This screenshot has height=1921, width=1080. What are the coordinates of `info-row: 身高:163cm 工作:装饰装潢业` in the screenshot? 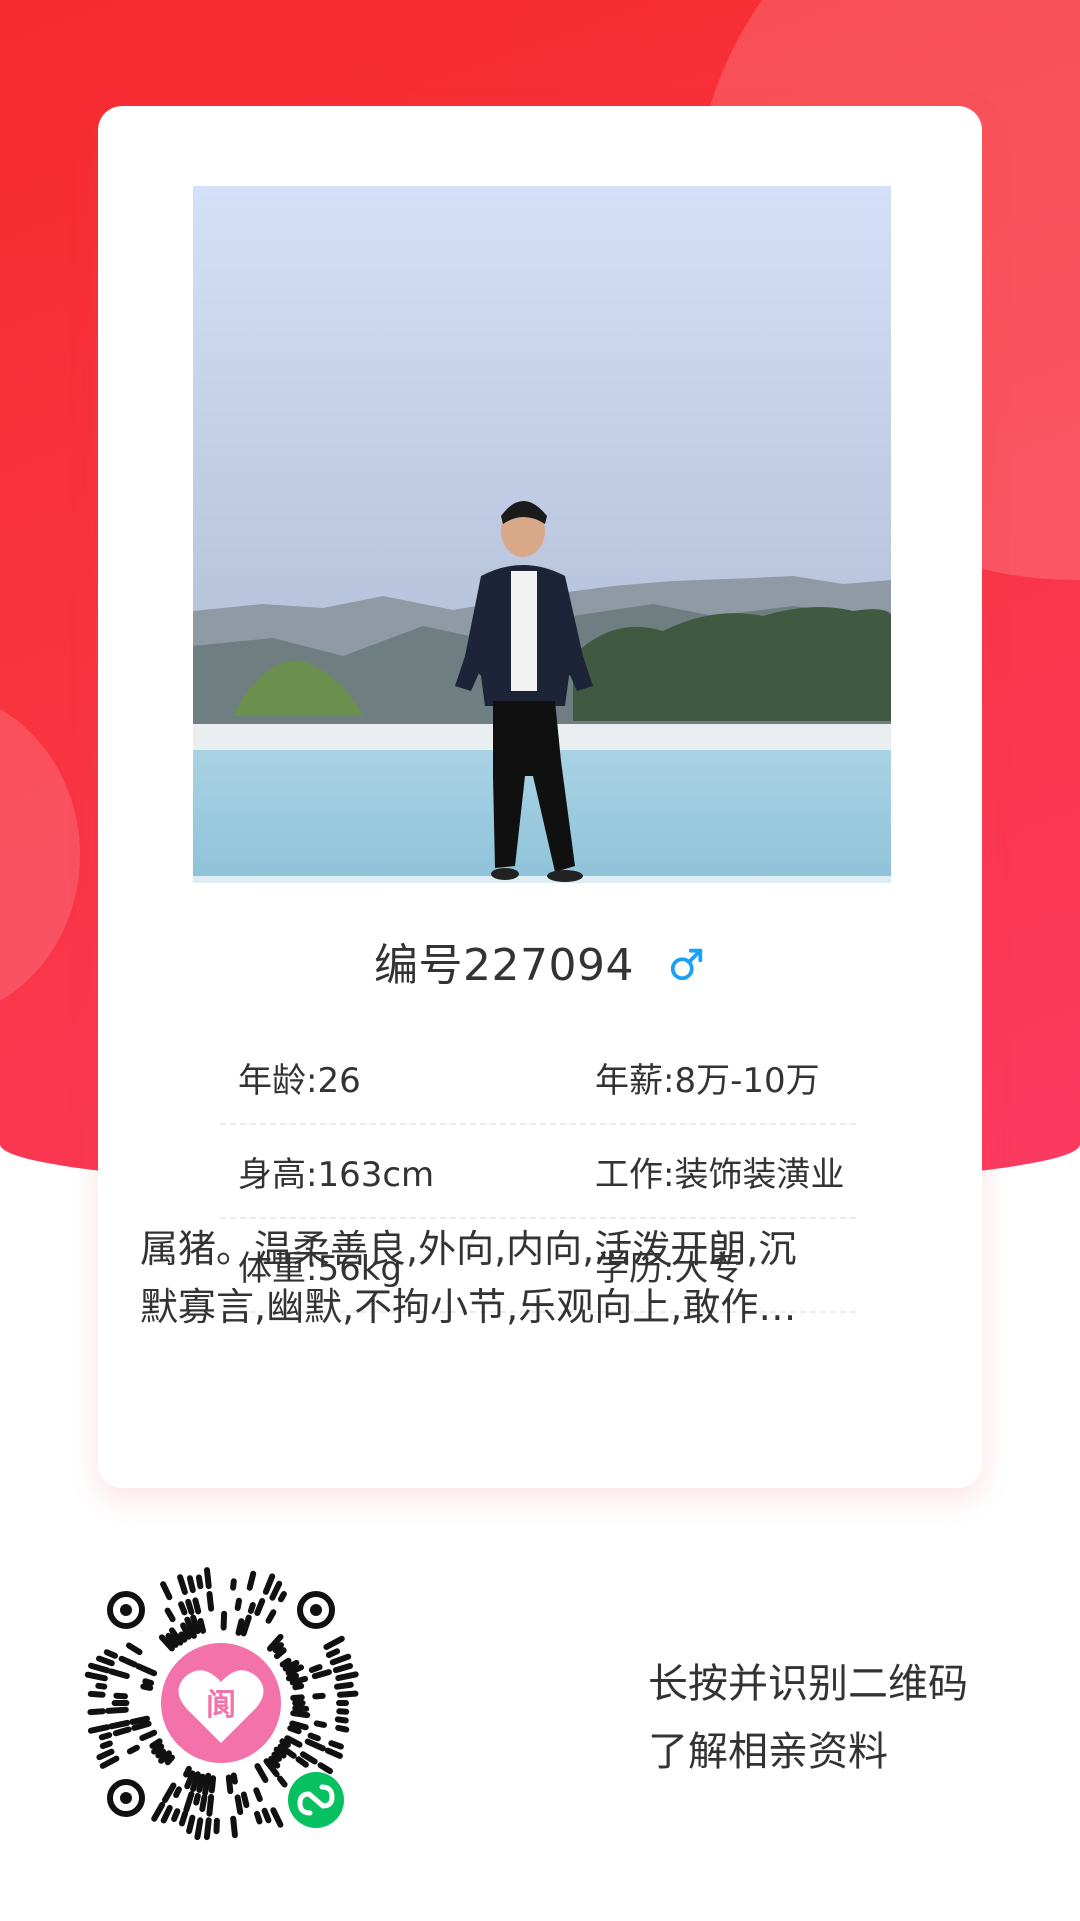 It's located at (538, 1172).